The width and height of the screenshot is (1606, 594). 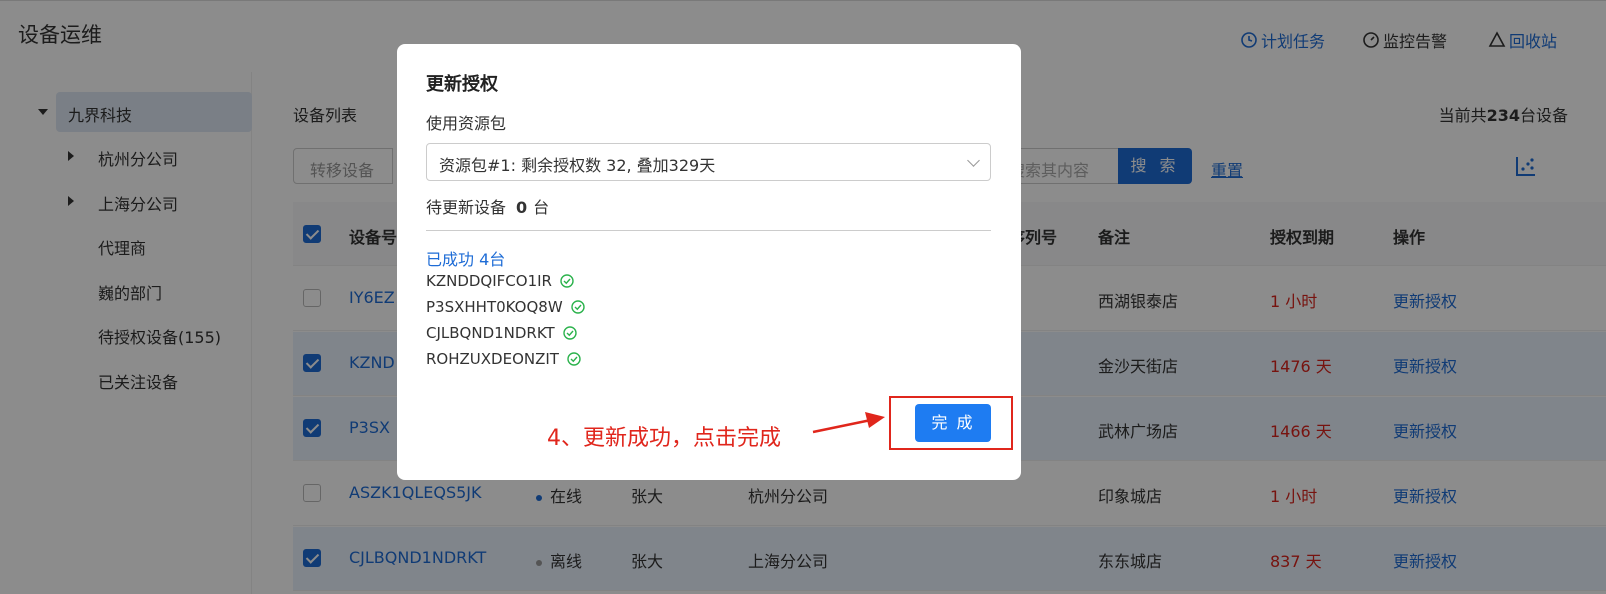 I want to click on resource-label: 使用资源包, so click(x=466, y=123).